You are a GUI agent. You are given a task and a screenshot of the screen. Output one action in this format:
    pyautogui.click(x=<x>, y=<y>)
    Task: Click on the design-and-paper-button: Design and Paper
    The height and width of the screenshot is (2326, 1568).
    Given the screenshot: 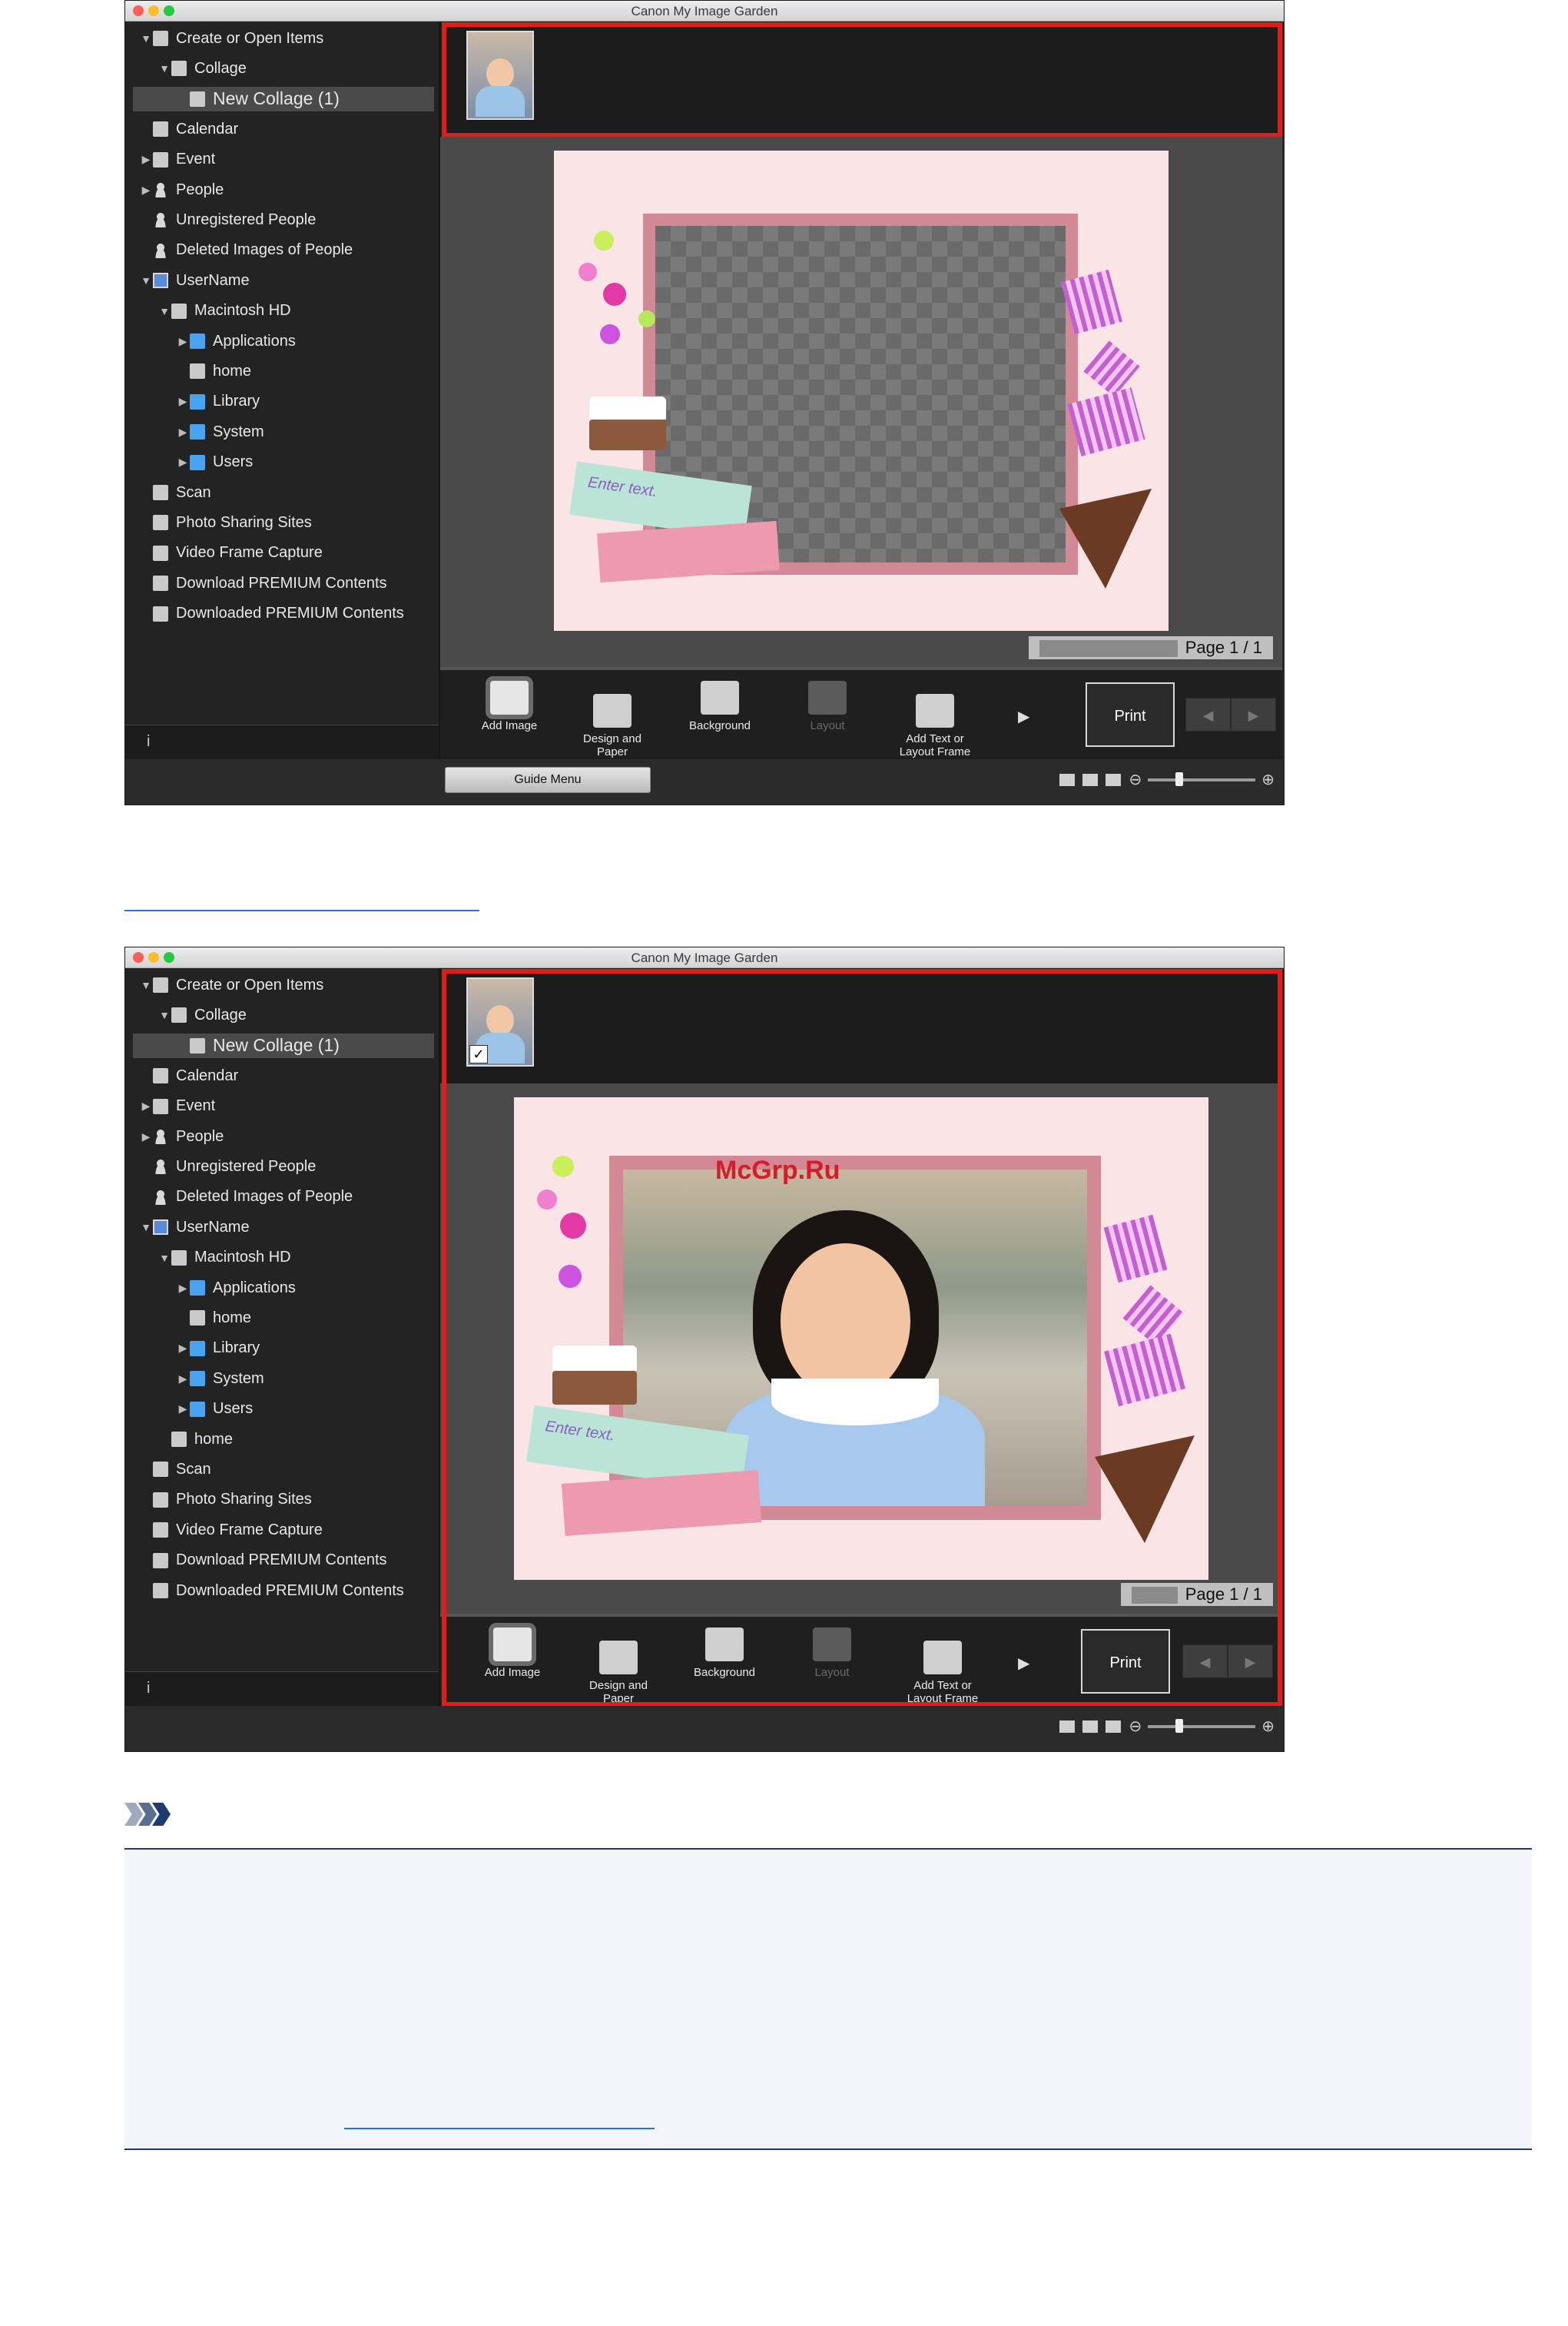 What is the action you would take?
    pyautogui.click(x=612, y=719)
    